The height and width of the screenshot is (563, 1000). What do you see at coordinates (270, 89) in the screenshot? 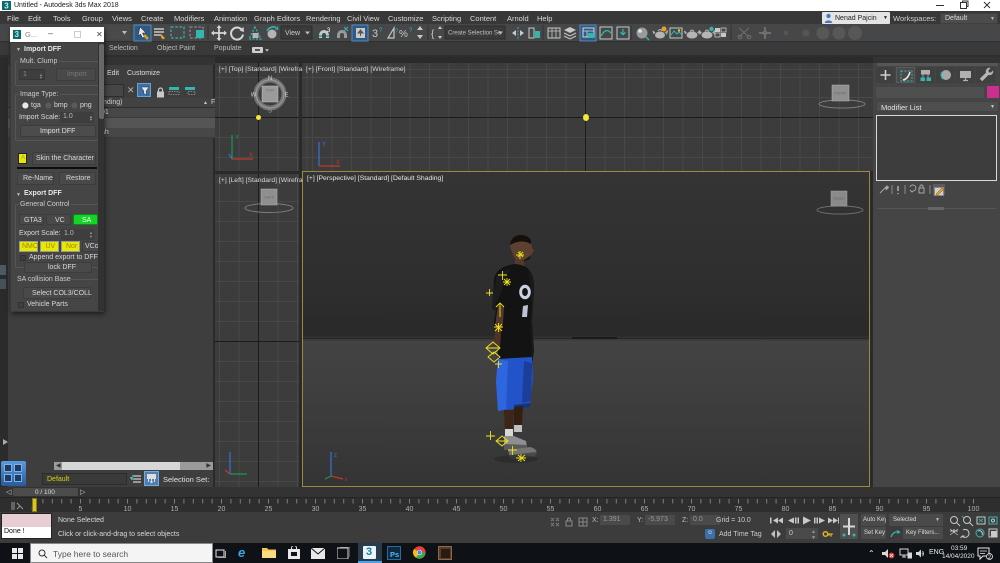
I see `svg-text: TOP` at bounding box center [270, 89].